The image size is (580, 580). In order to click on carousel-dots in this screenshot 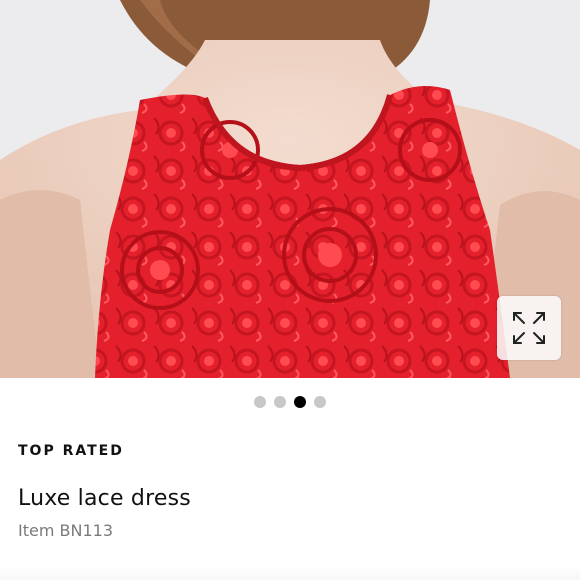, I will do `click(290, 402)`.